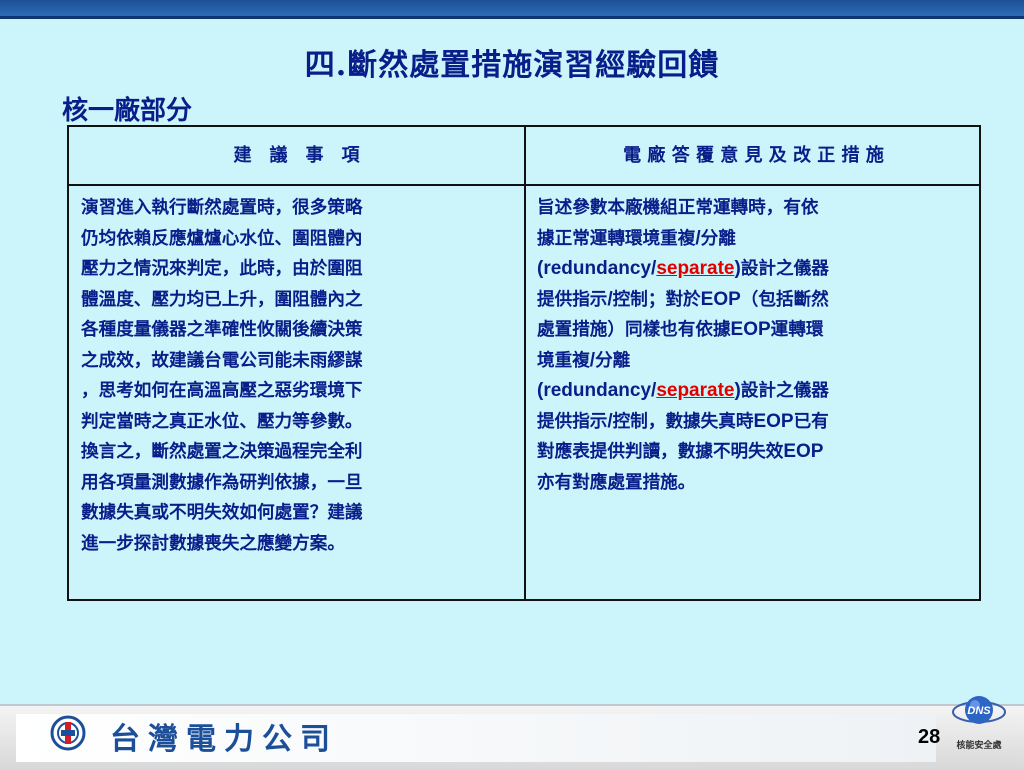 The image size is (1024, 770). I want to click on response-line: 處置措施）同樣也有依據EOP運轉環, so click(752, 330).